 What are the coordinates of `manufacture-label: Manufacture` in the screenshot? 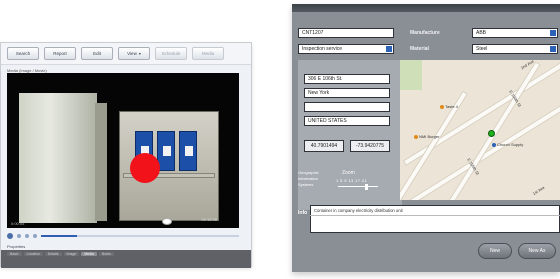 It's located at (425, 33).